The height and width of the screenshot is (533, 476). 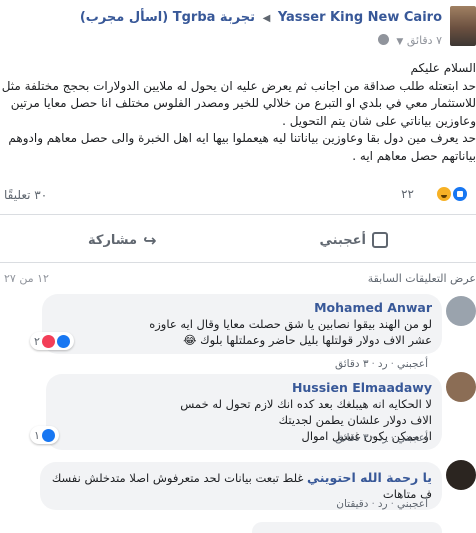 I want to click on author-avatar, so click(x=463, y=26).